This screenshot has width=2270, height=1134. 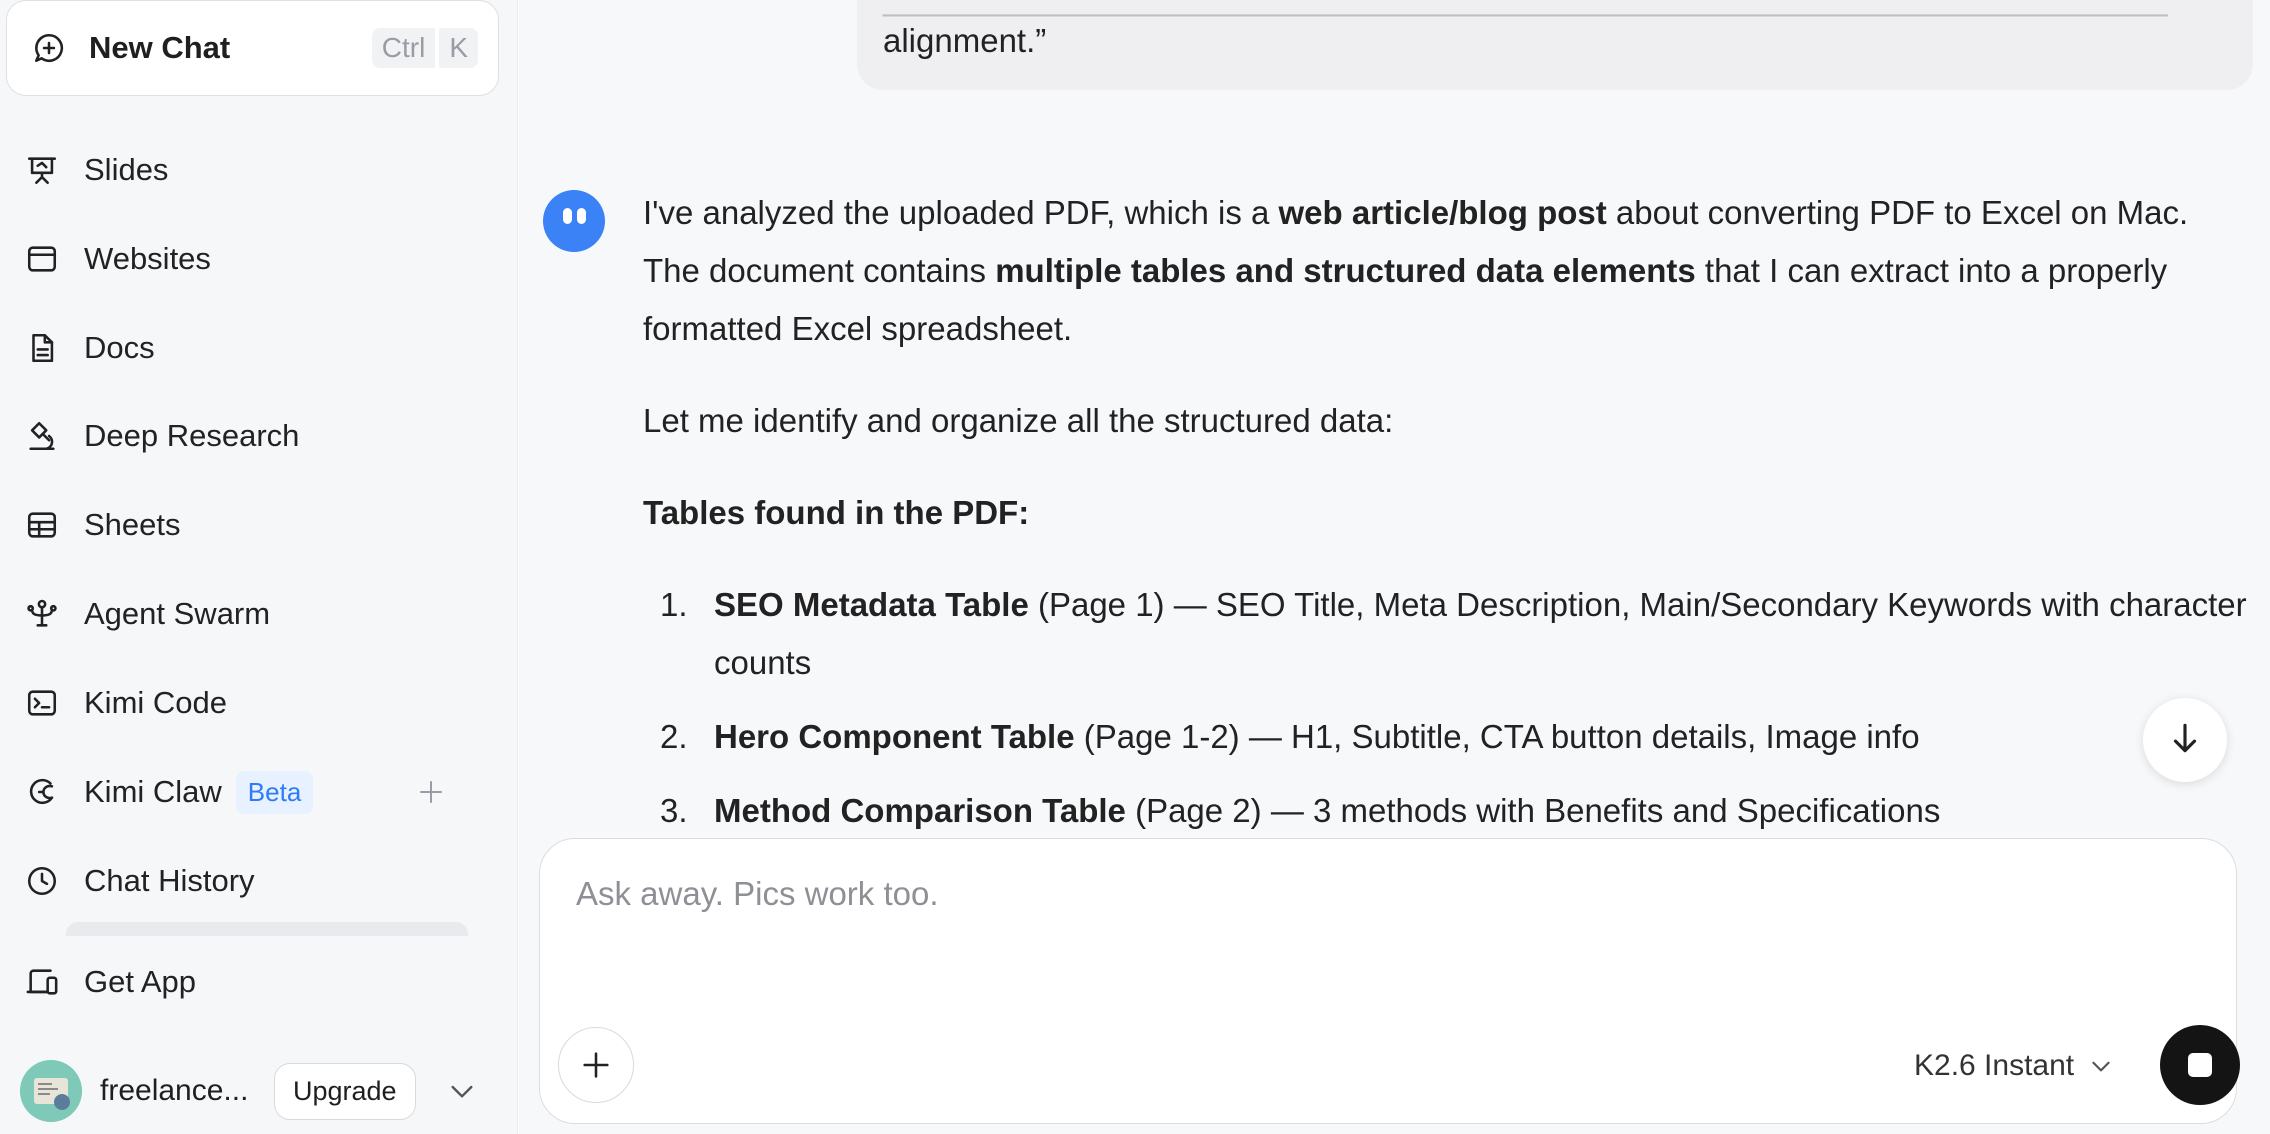 I want to click on sidebar-item-deep-research: Deep Research, so click(x=257, y=436).